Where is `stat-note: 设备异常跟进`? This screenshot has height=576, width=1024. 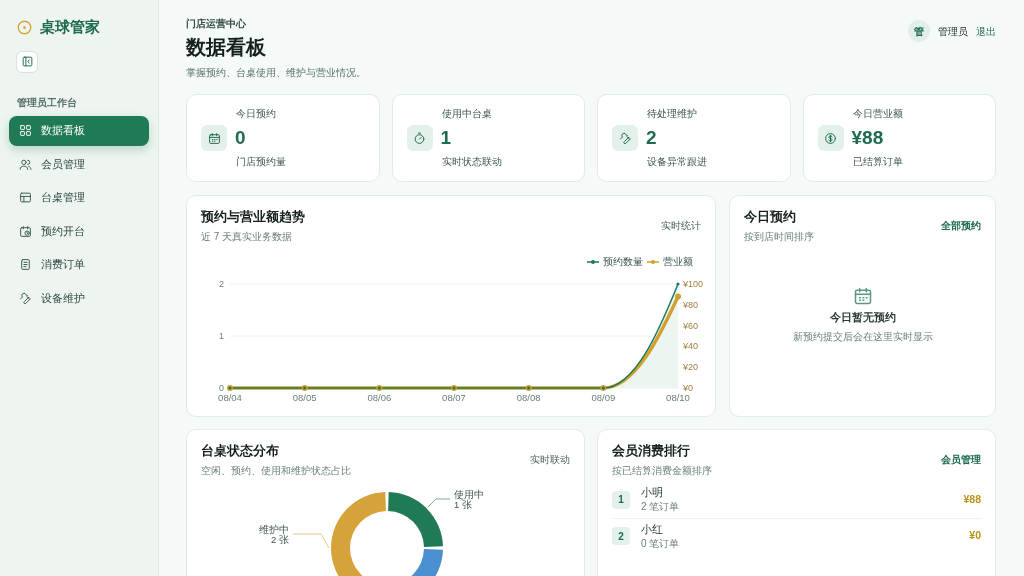 stat-note: 设备异常跟进 is located at coordinates (677, 162).